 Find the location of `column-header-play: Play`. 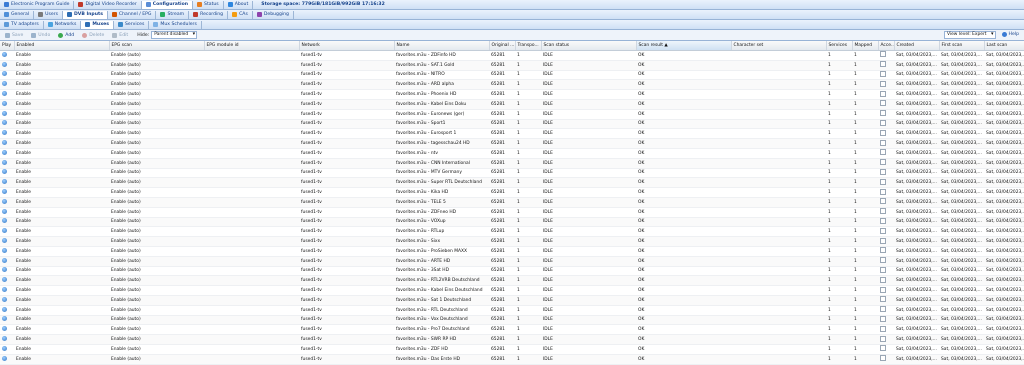

column-header-play: Play is located at coordinates (7, 46).